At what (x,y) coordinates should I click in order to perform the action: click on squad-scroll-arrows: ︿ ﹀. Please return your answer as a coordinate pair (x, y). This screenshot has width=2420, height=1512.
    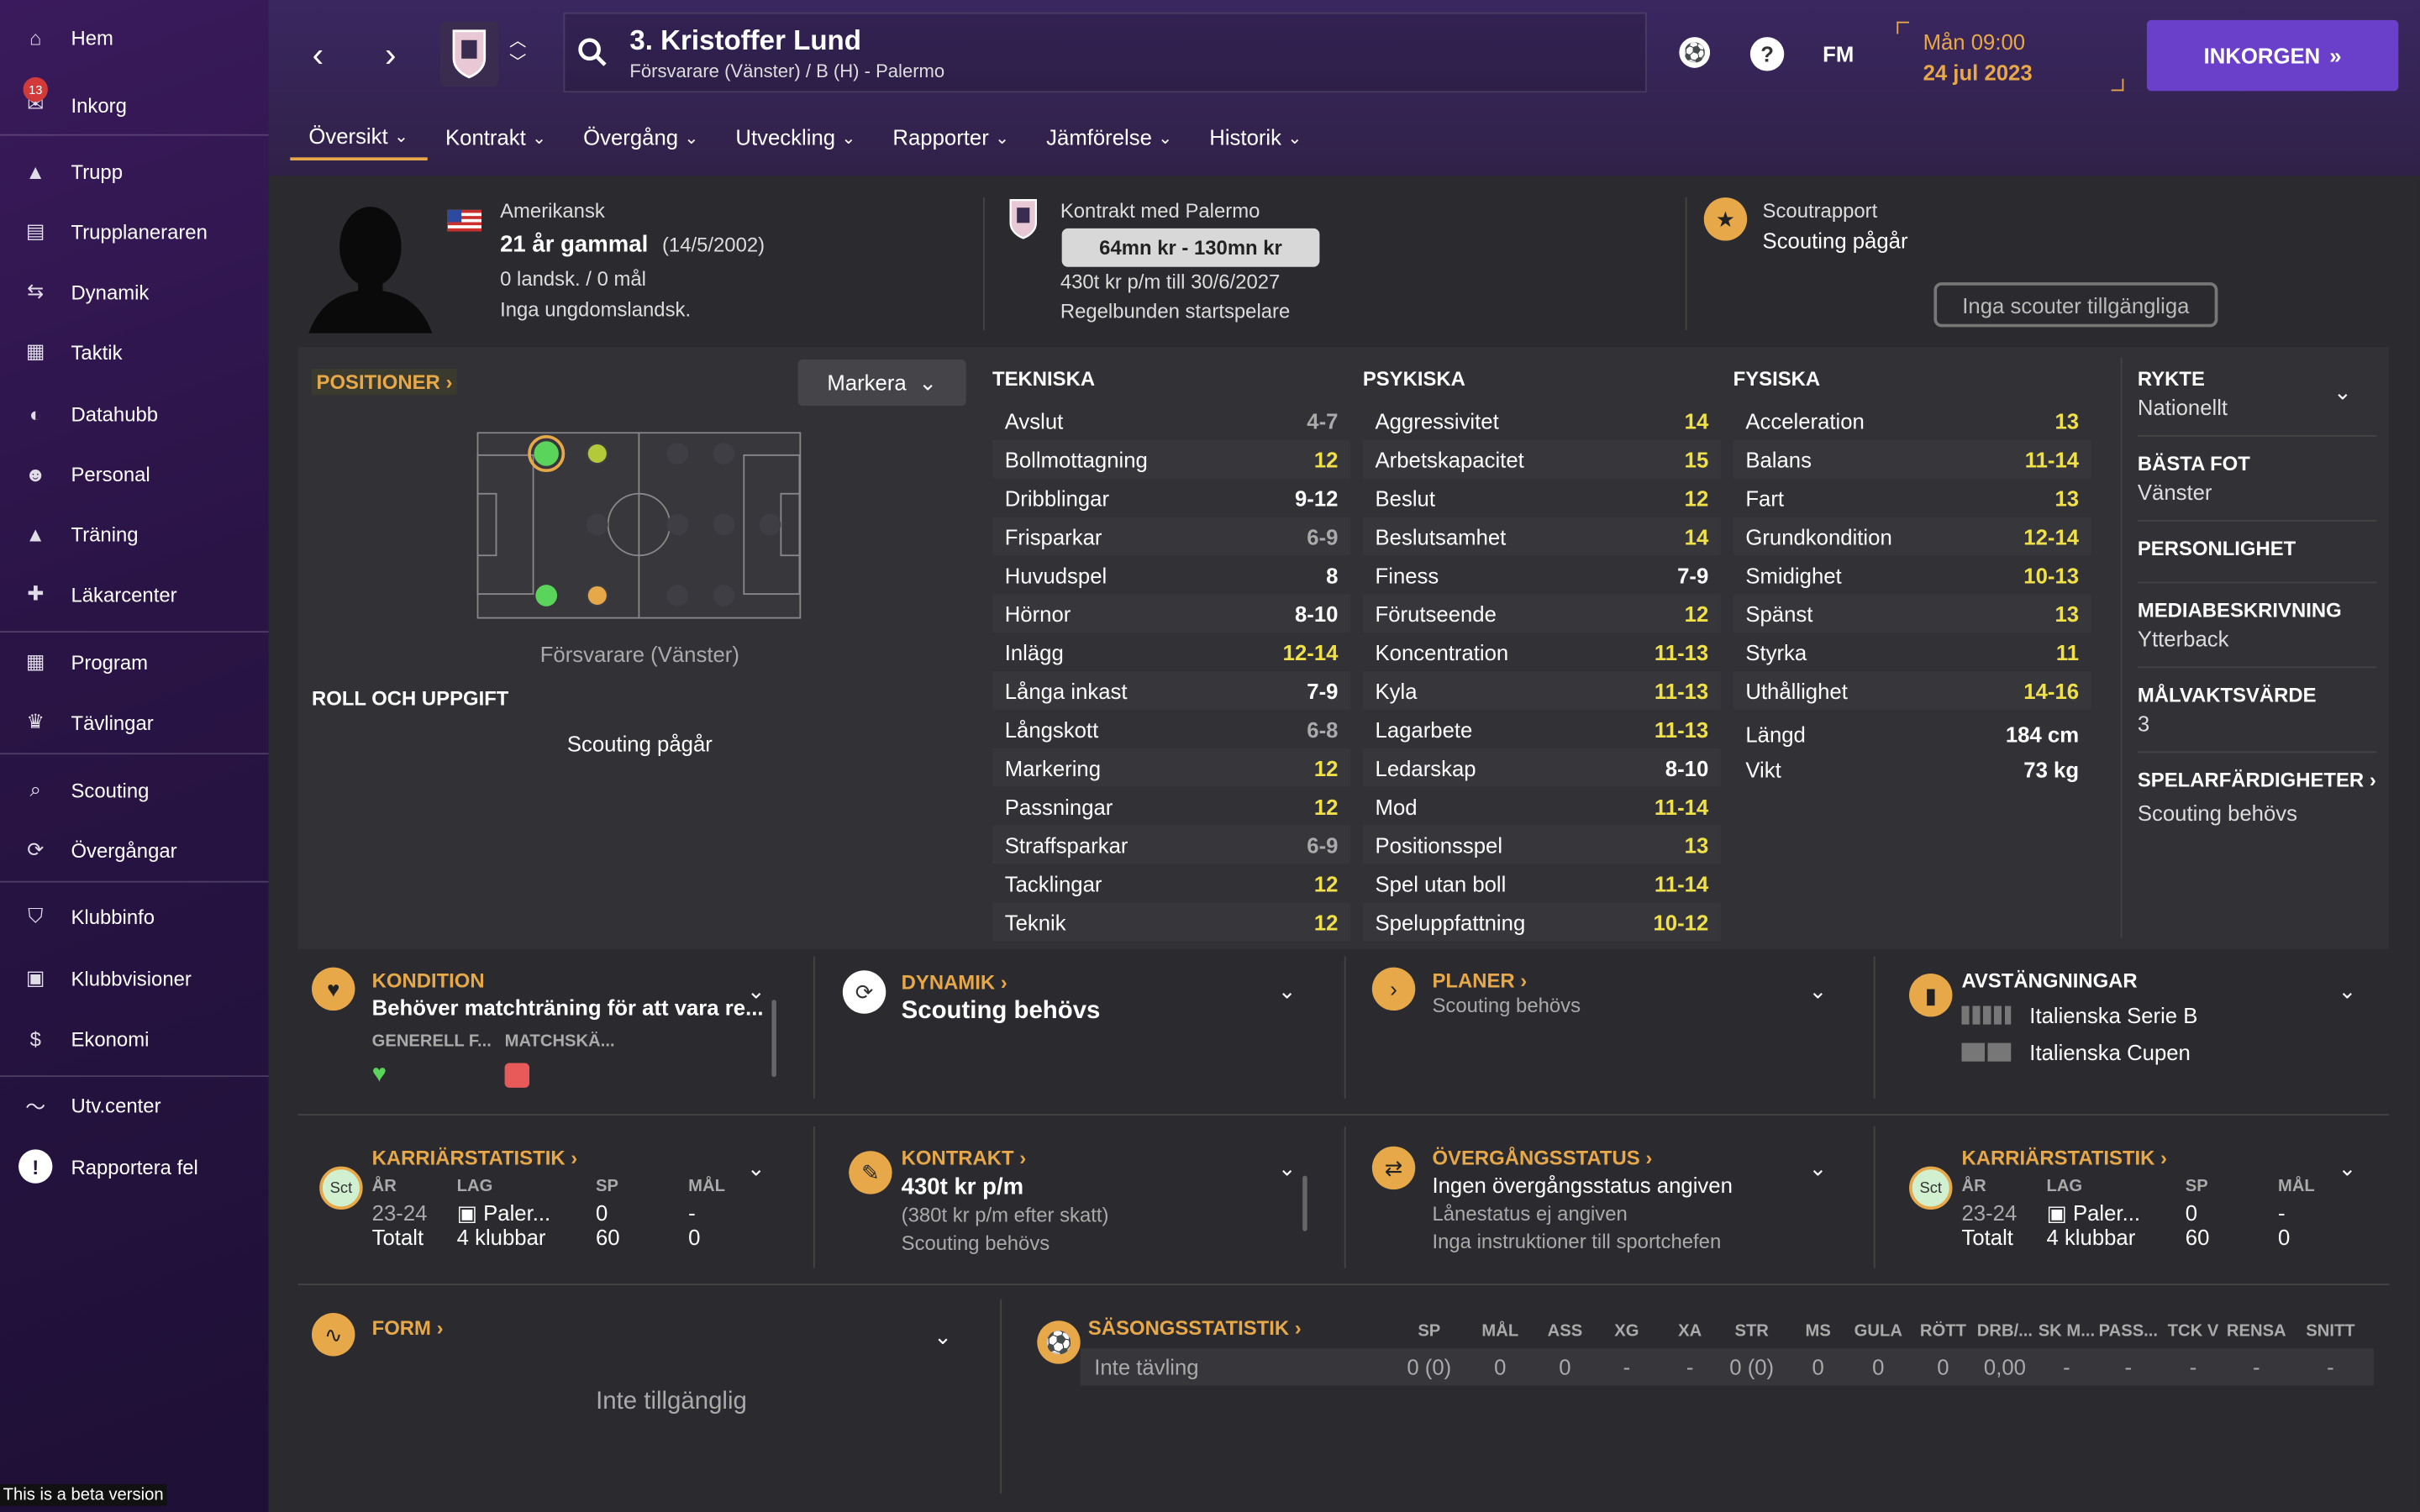
    Looking at the image, I should click on (517, 52).